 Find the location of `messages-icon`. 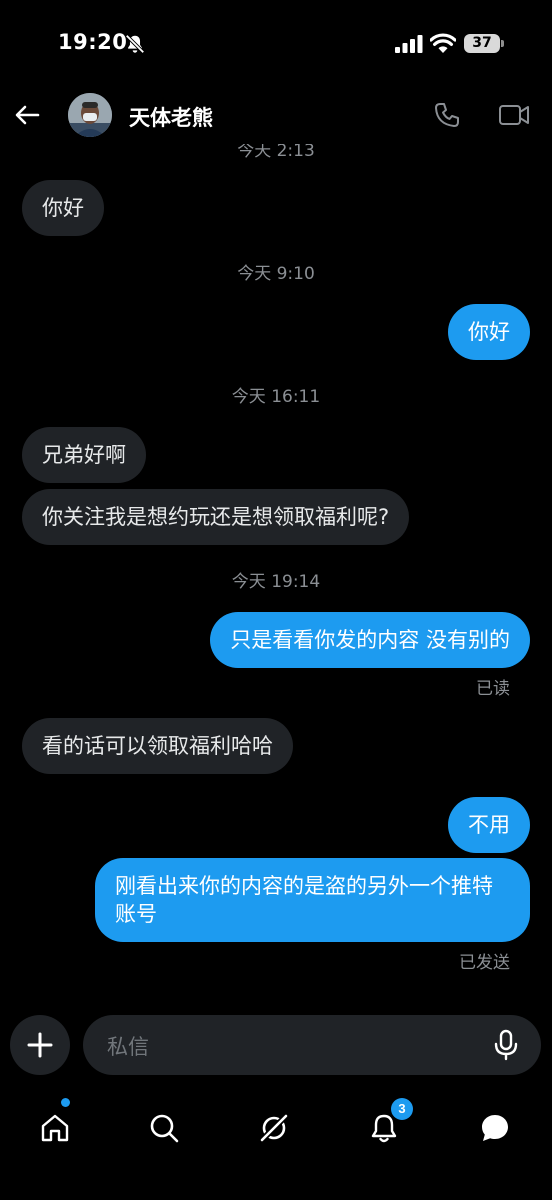

messages-icon is located at coordinates (495, 1128).